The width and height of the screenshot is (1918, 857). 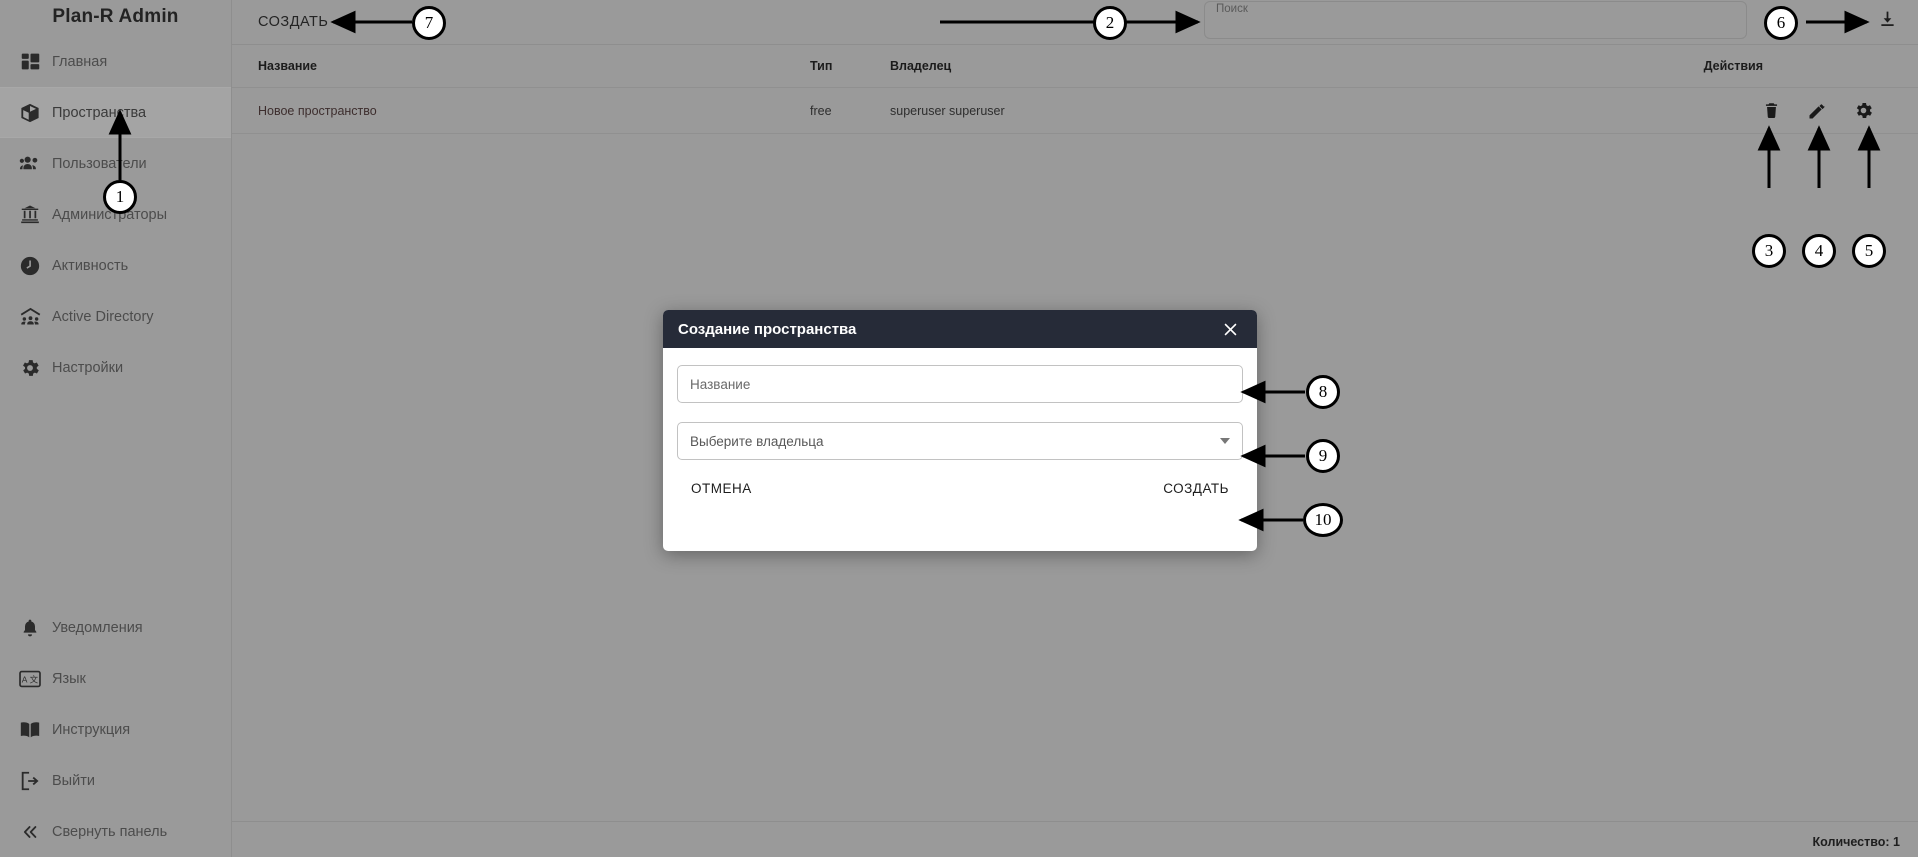 What do you see at coordinates (1196, 488) in the screenshot?
I see `modal-create-button: СОЗДАТЬ` at bounding box center [1196, 488].